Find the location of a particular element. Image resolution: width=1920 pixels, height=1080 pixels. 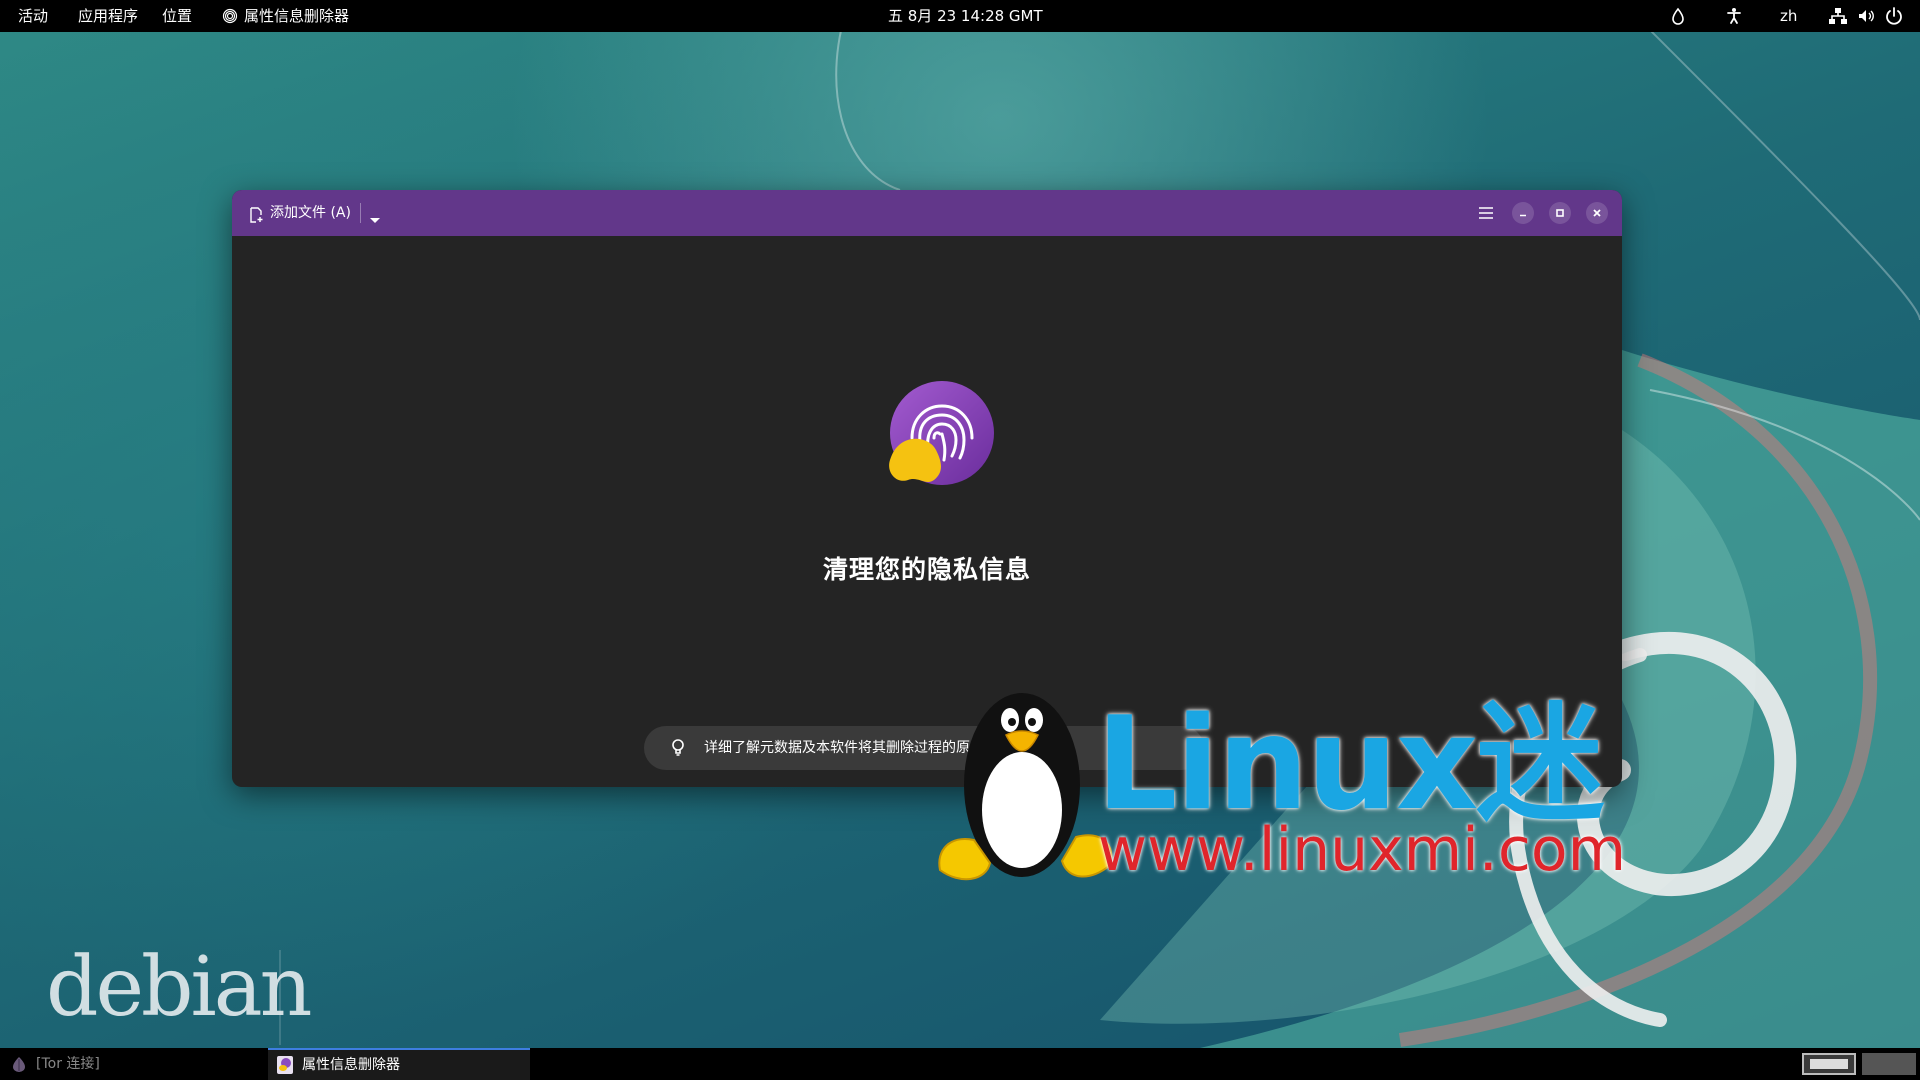

taskbar-item-metadata-cleaner: 属性信息删除器 is located at coordinates (399, 1064).